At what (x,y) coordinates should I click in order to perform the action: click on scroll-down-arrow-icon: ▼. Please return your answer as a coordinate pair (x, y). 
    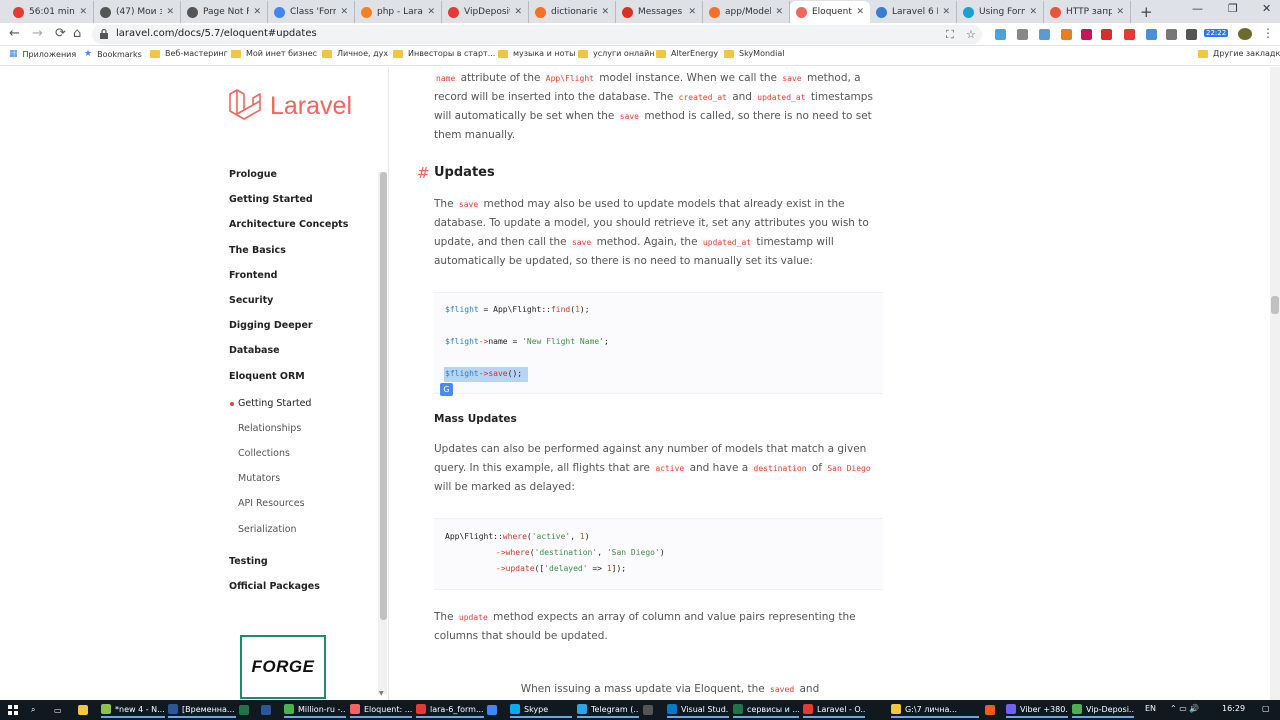
    Looking at the image, I should click on (381, 693).